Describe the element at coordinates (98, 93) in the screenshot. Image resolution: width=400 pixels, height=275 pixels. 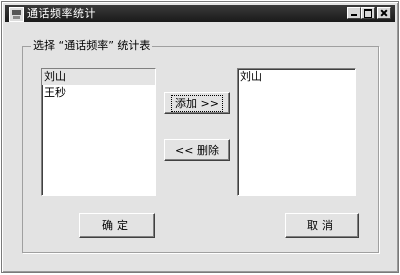
I see `list-item: 王秒` at that location.